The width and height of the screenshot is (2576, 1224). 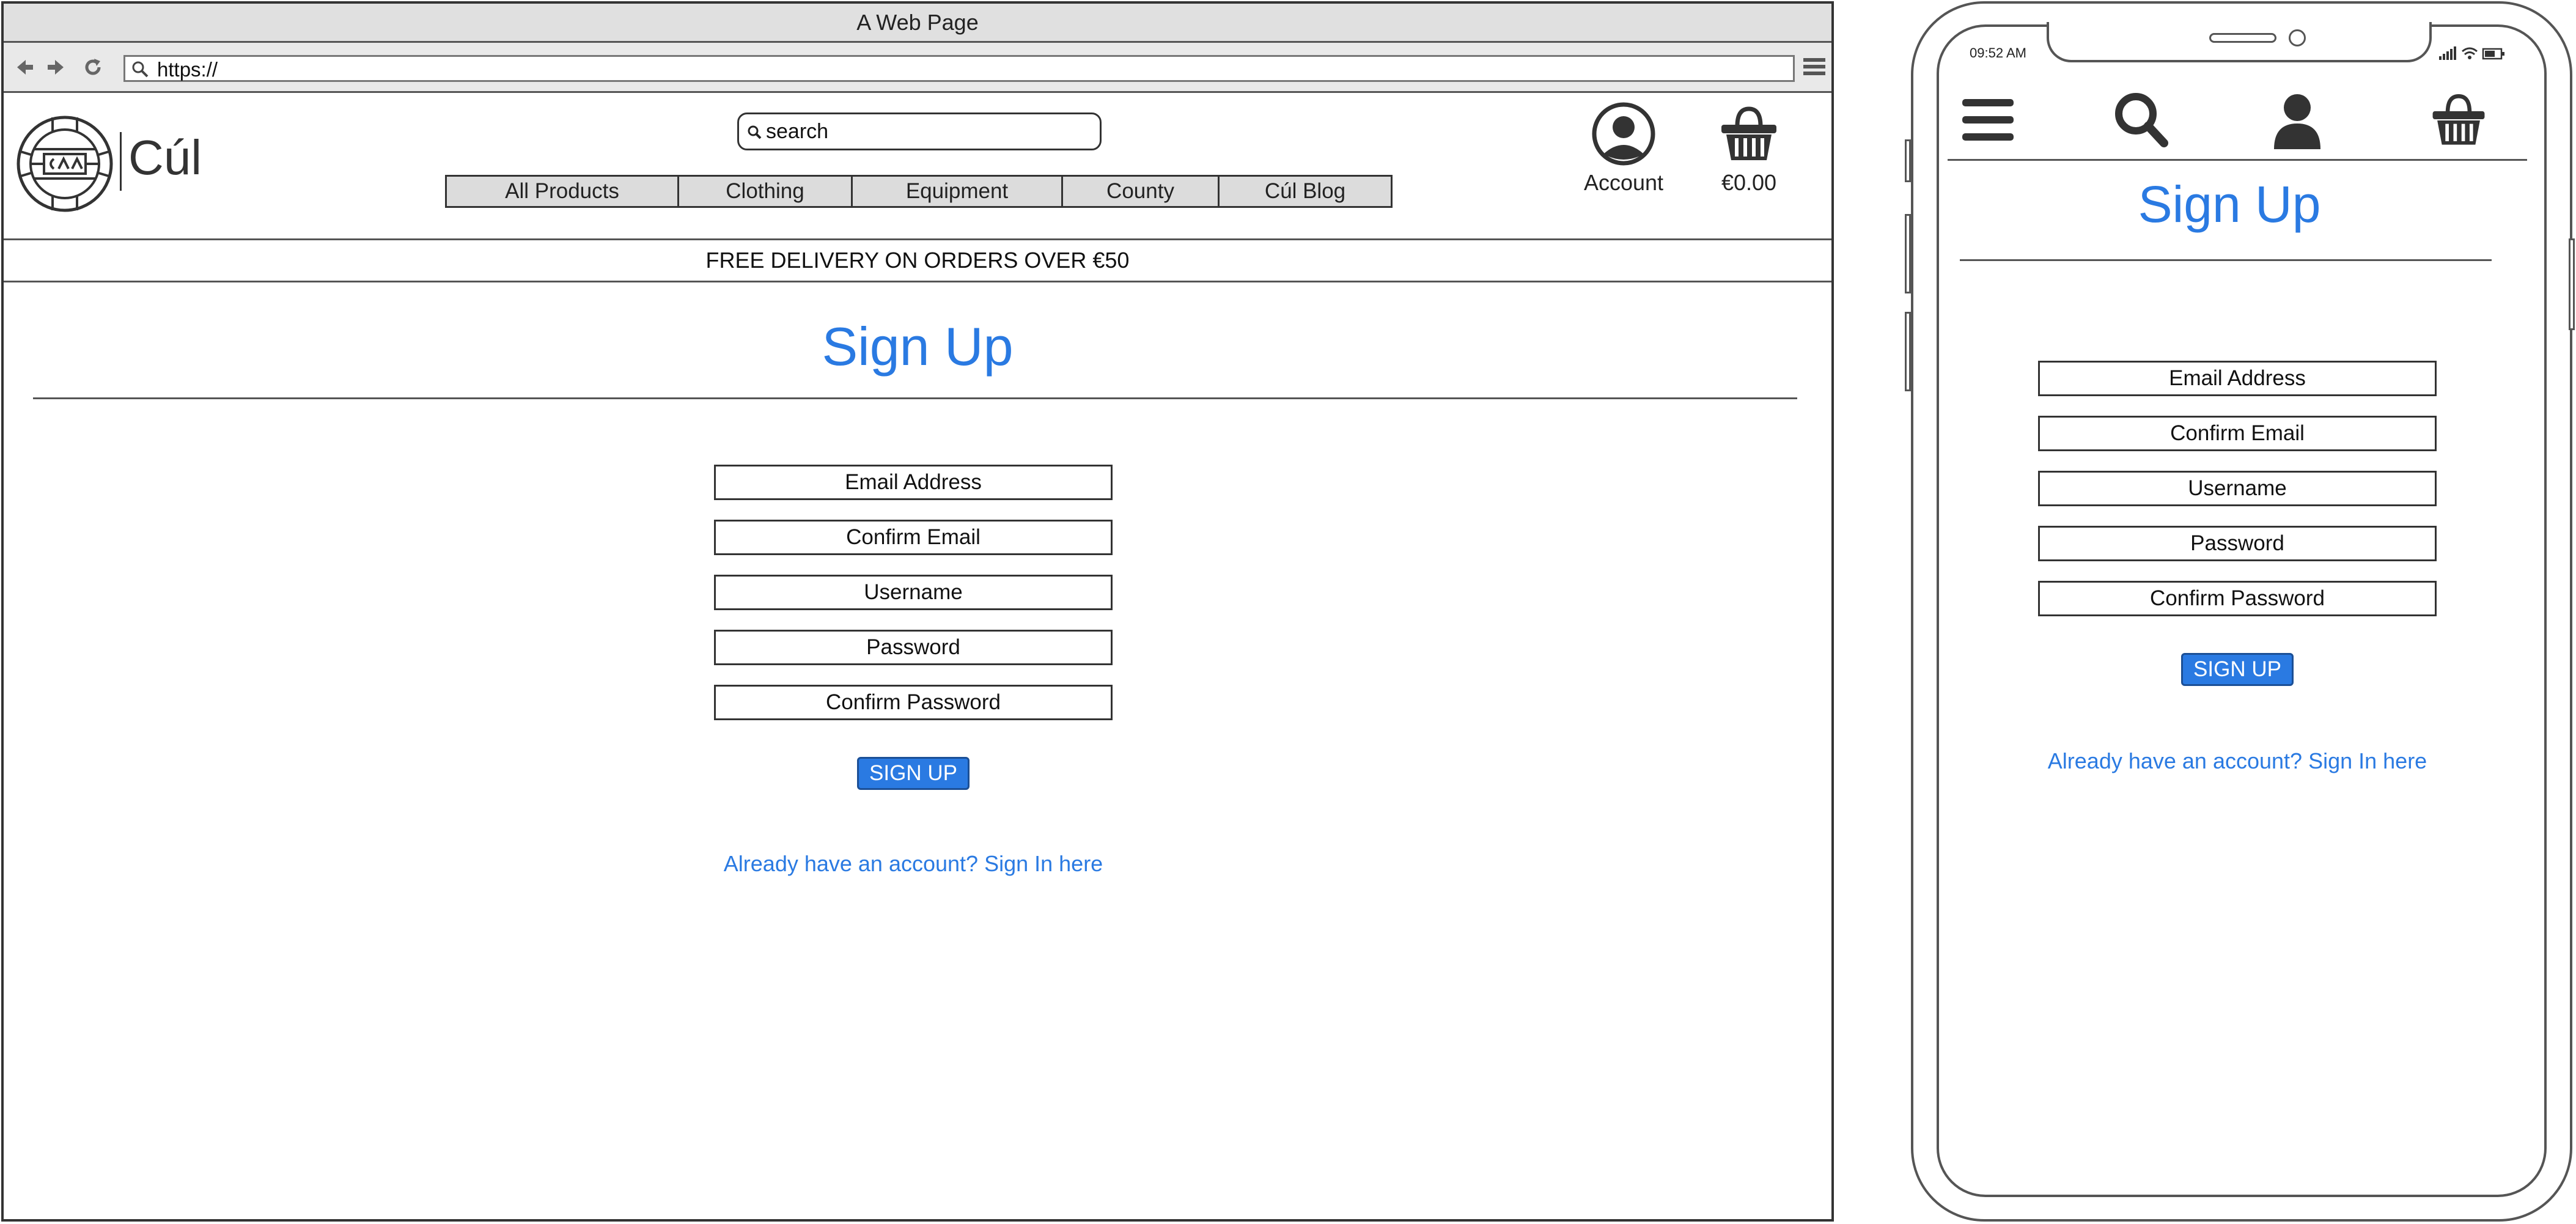 I want to click on battery-icon, so click(x=2493, y=54).